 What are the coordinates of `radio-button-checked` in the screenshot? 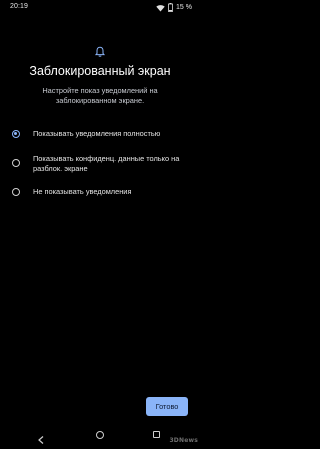 It's located at (16, 134).